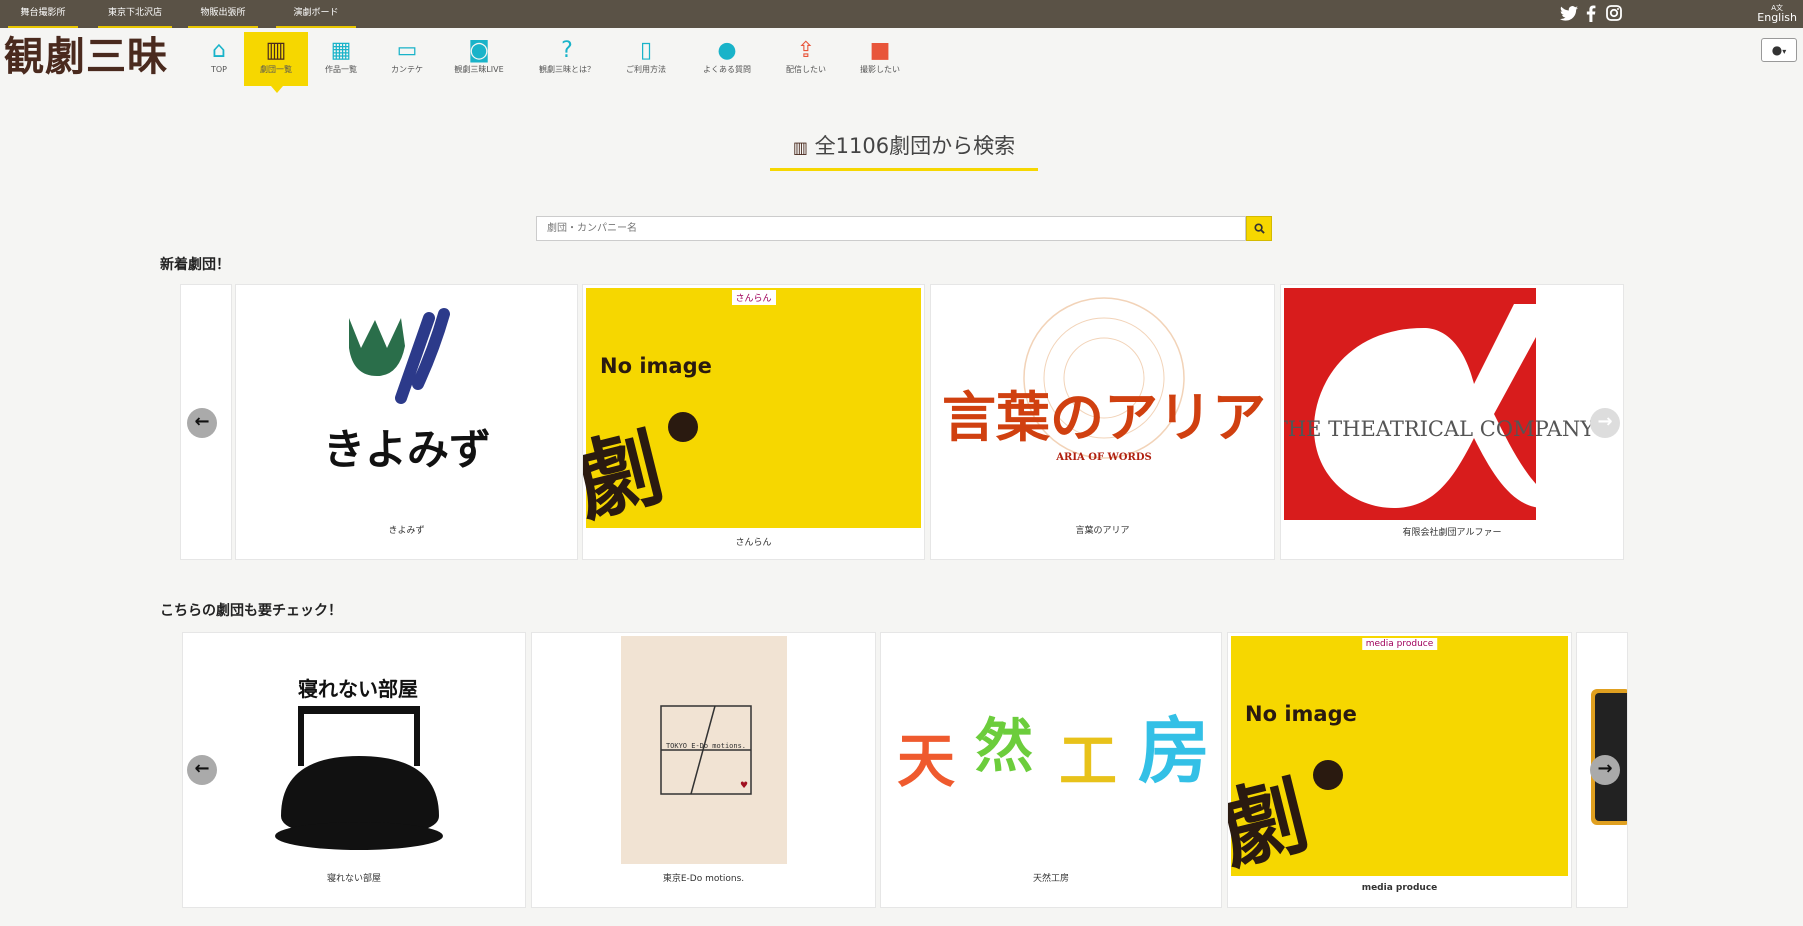  What do you see at coordinates (407, 50) in the screenshot?
I see `ticket-icon: ▭` at bounding box center [407, 50].